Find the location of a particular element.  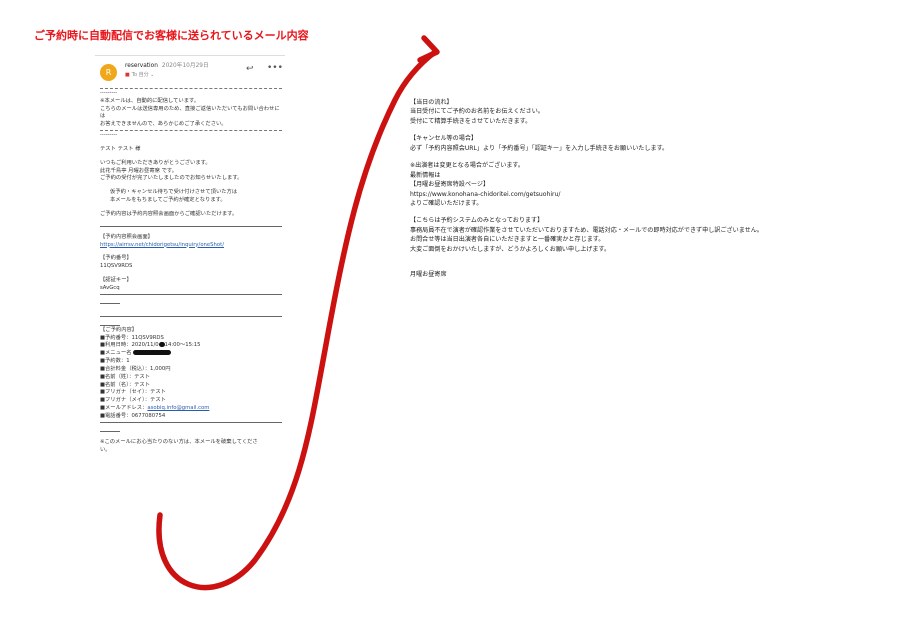

change-line: ※出演者は変更となる場合がございます。 is located at coordinates (467, 166).